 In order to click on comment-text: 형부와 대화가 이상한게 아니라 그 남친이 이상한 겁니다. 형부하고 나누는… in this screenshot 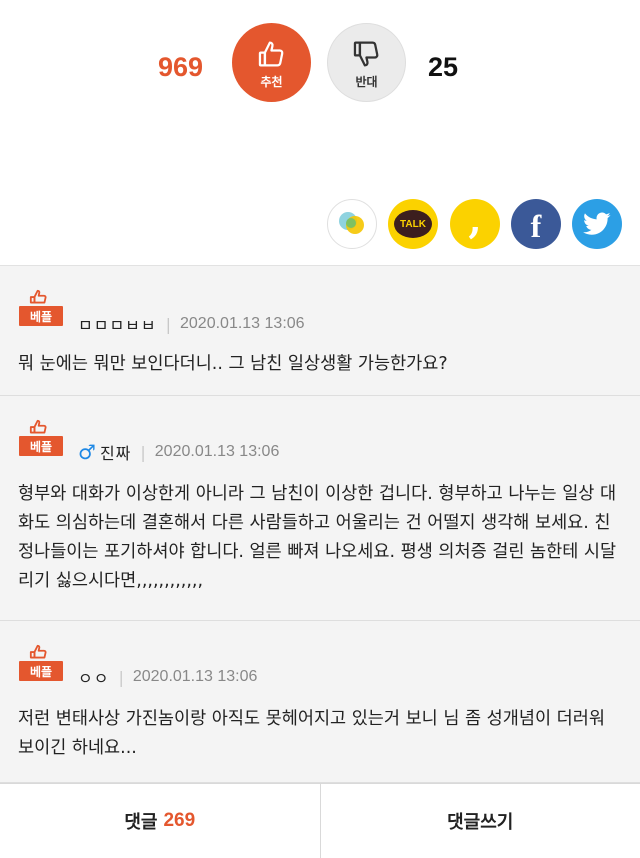, I will do `click(317, 537)`.